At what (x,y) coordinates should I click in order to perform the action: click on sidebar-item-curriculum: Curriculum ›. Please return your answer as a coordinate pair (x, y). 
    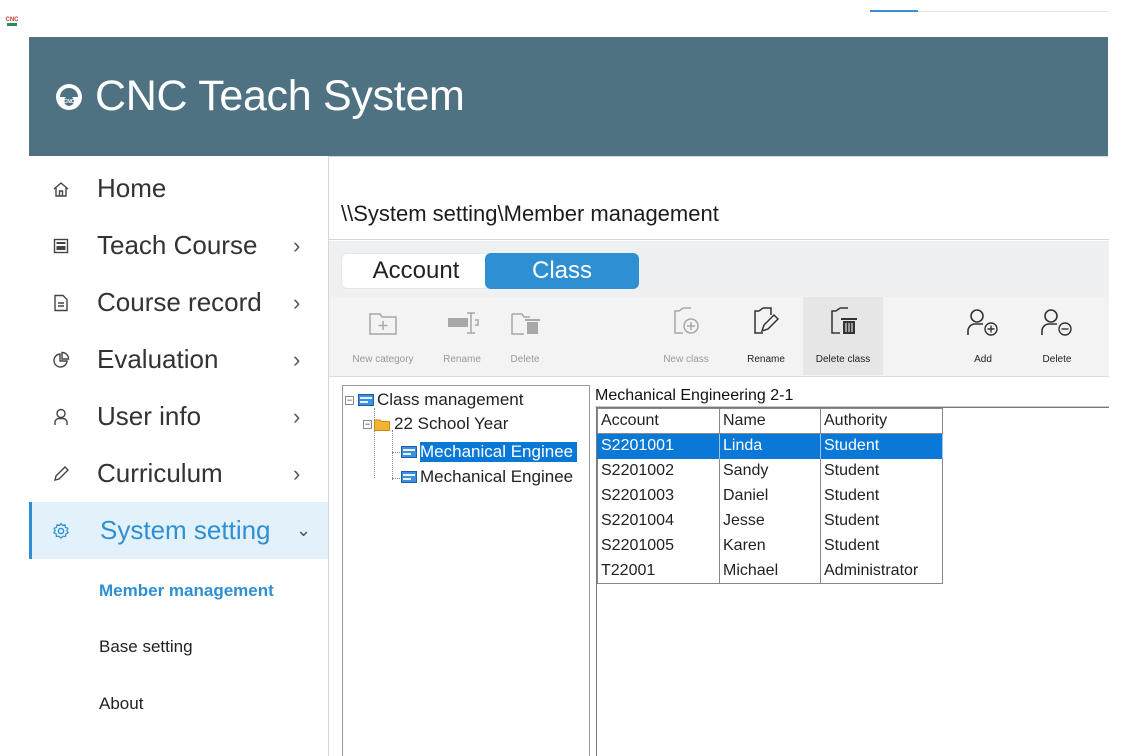
    Looking at the image, I should click on (178, 473).